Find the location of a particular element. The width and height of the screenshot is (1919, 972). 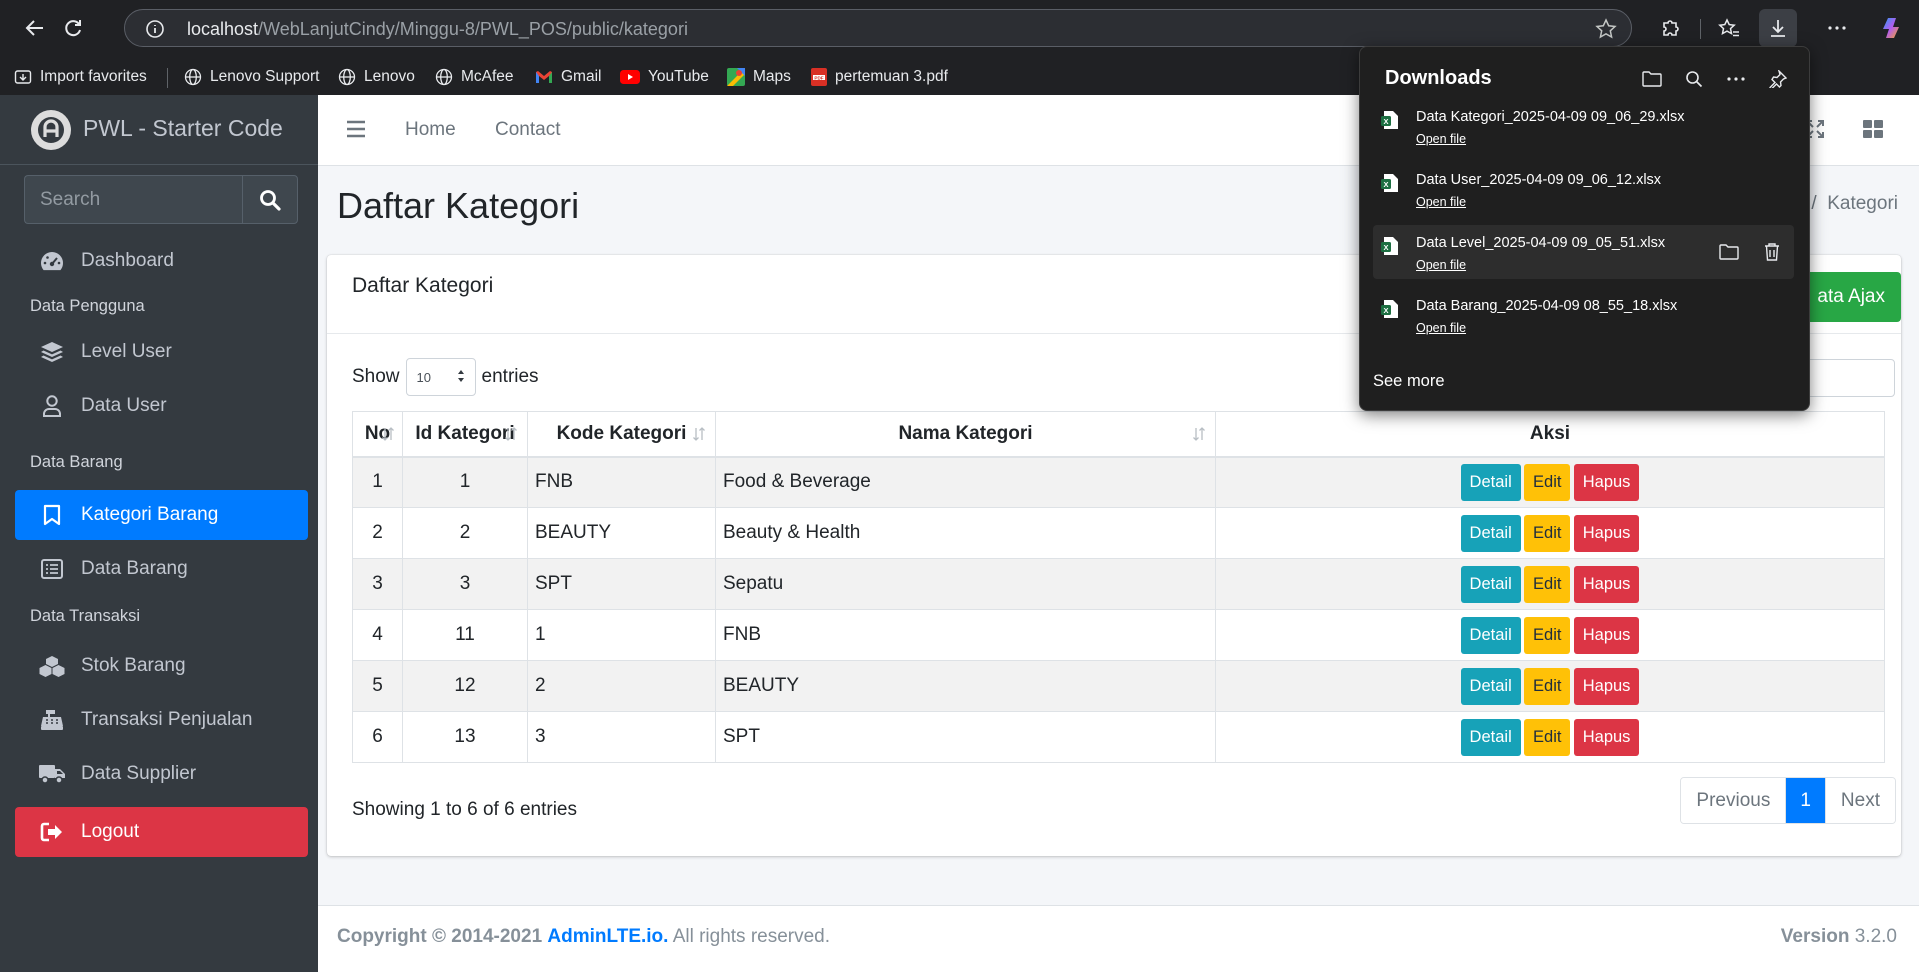

downloads-more-button is located at coordinates (1736, 79).